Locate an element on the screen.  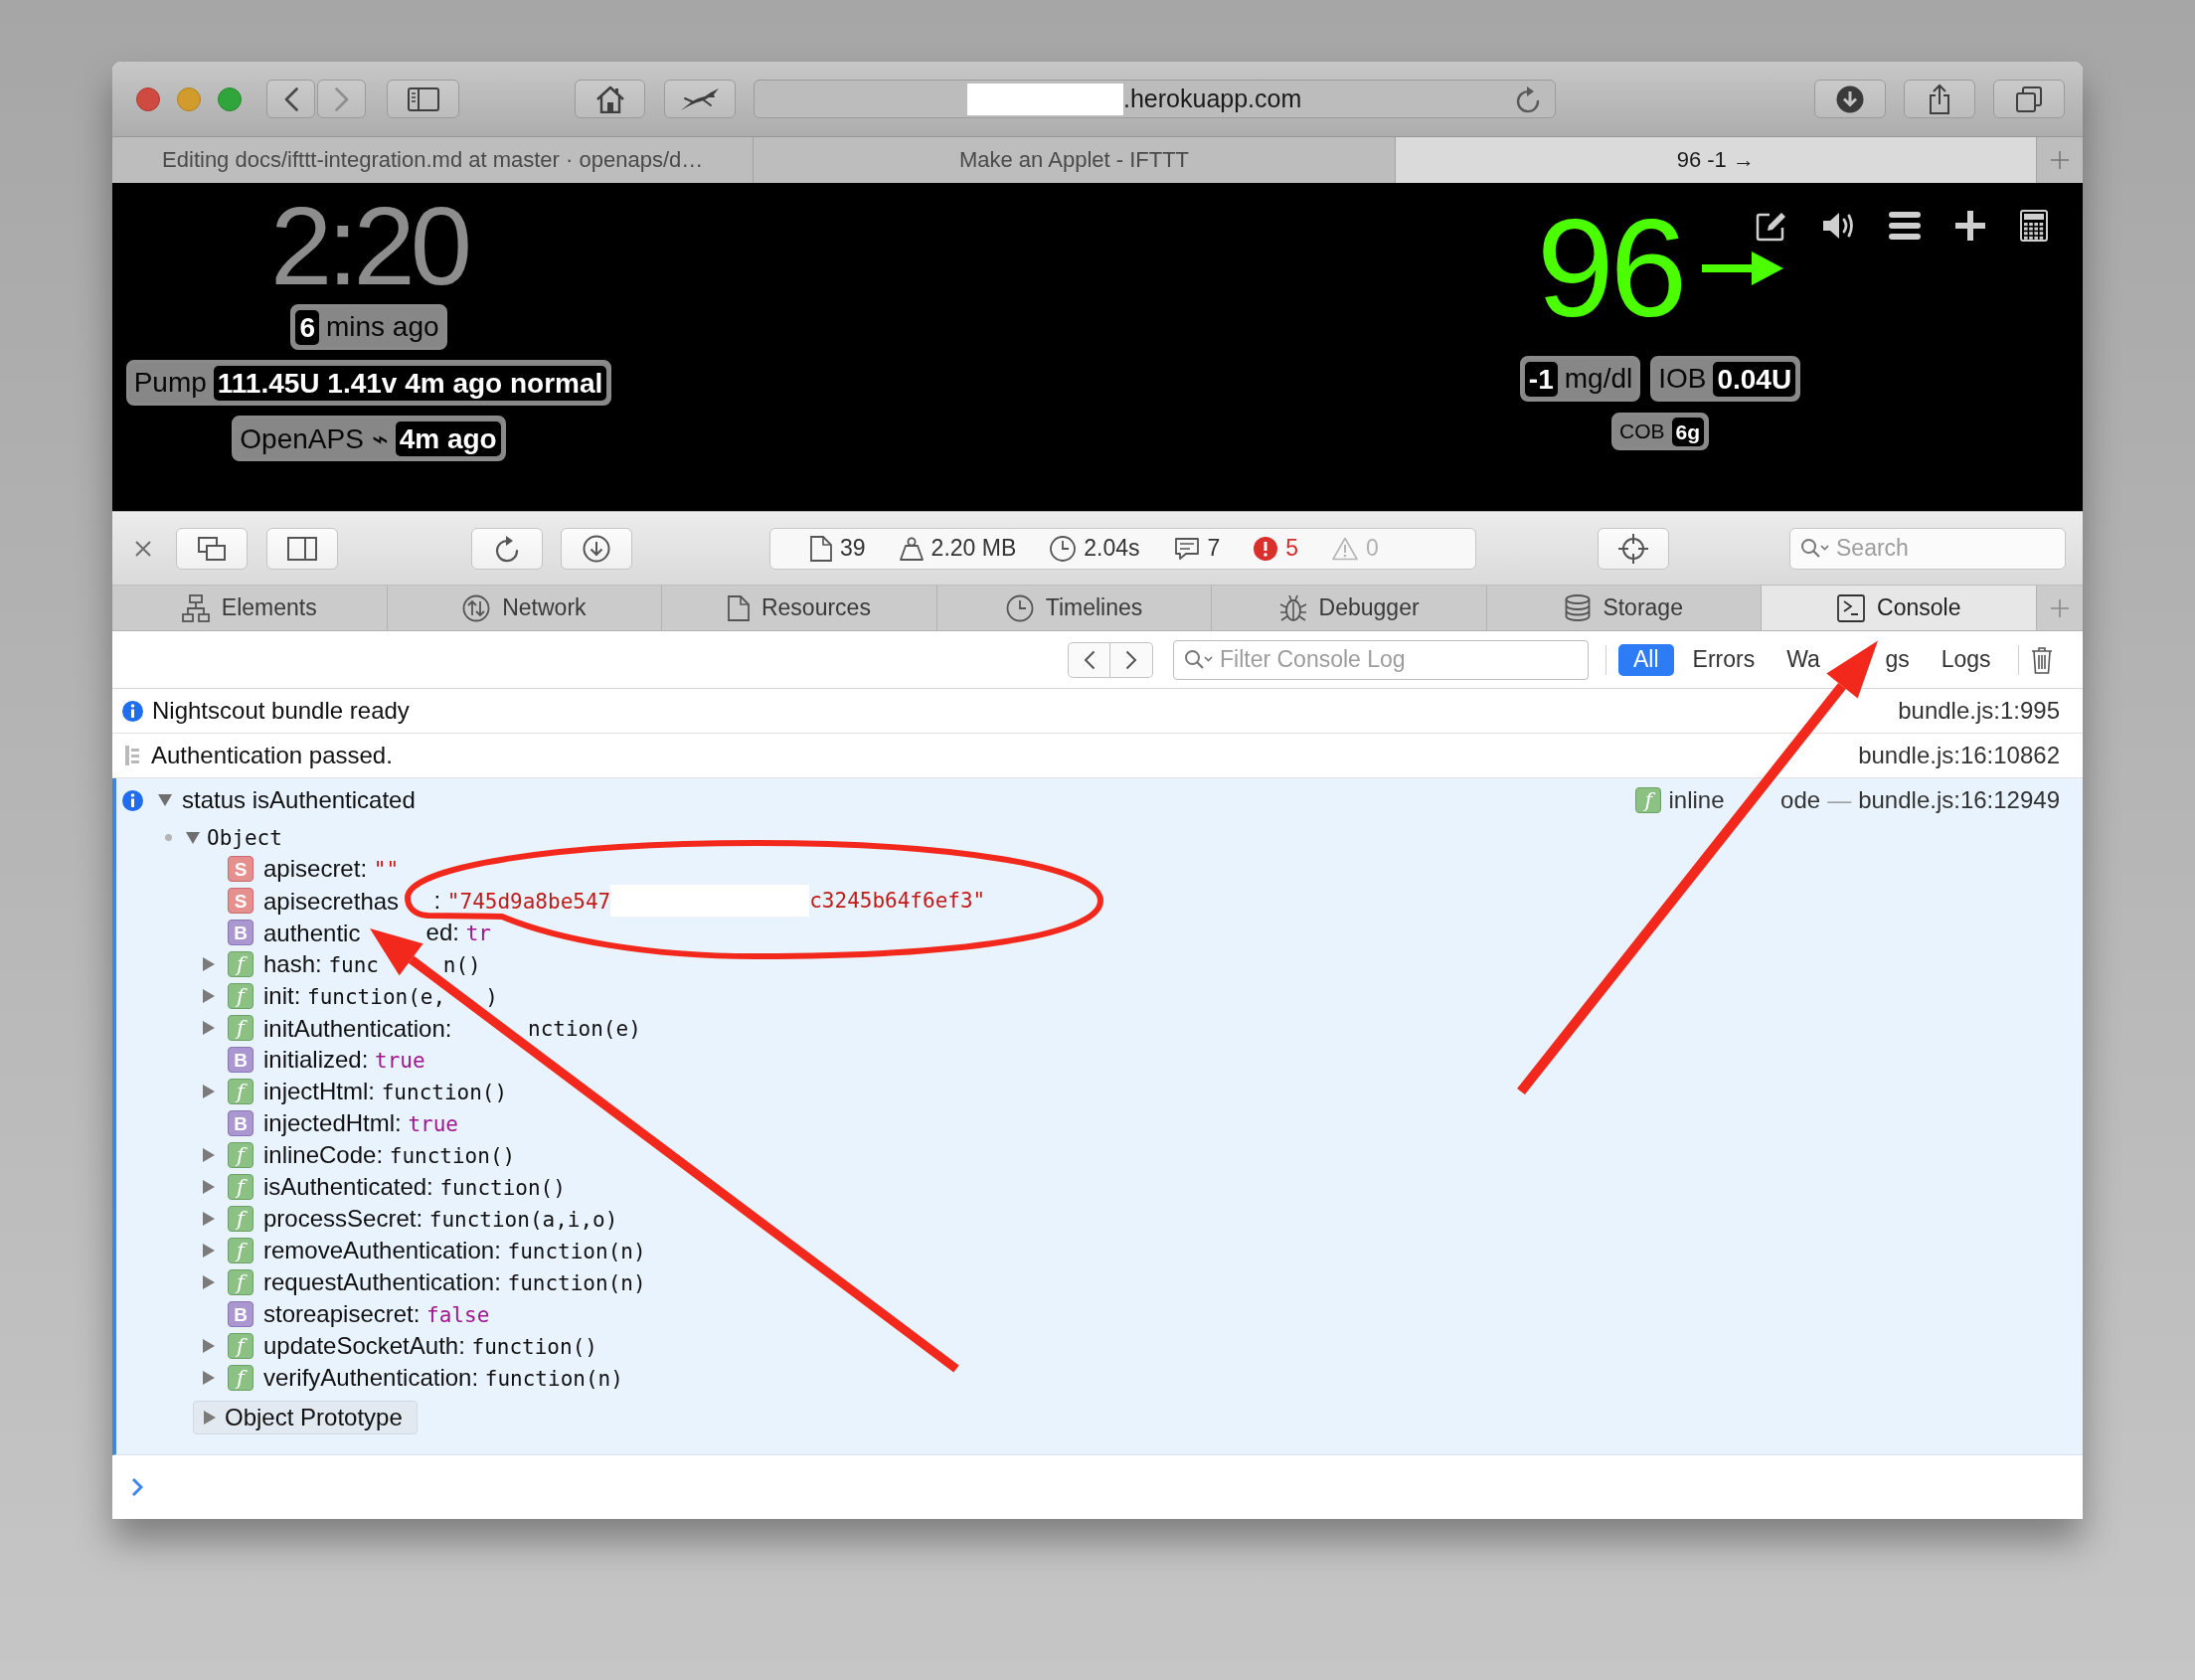
type-badge: B is located at coordinates (240, 1314).